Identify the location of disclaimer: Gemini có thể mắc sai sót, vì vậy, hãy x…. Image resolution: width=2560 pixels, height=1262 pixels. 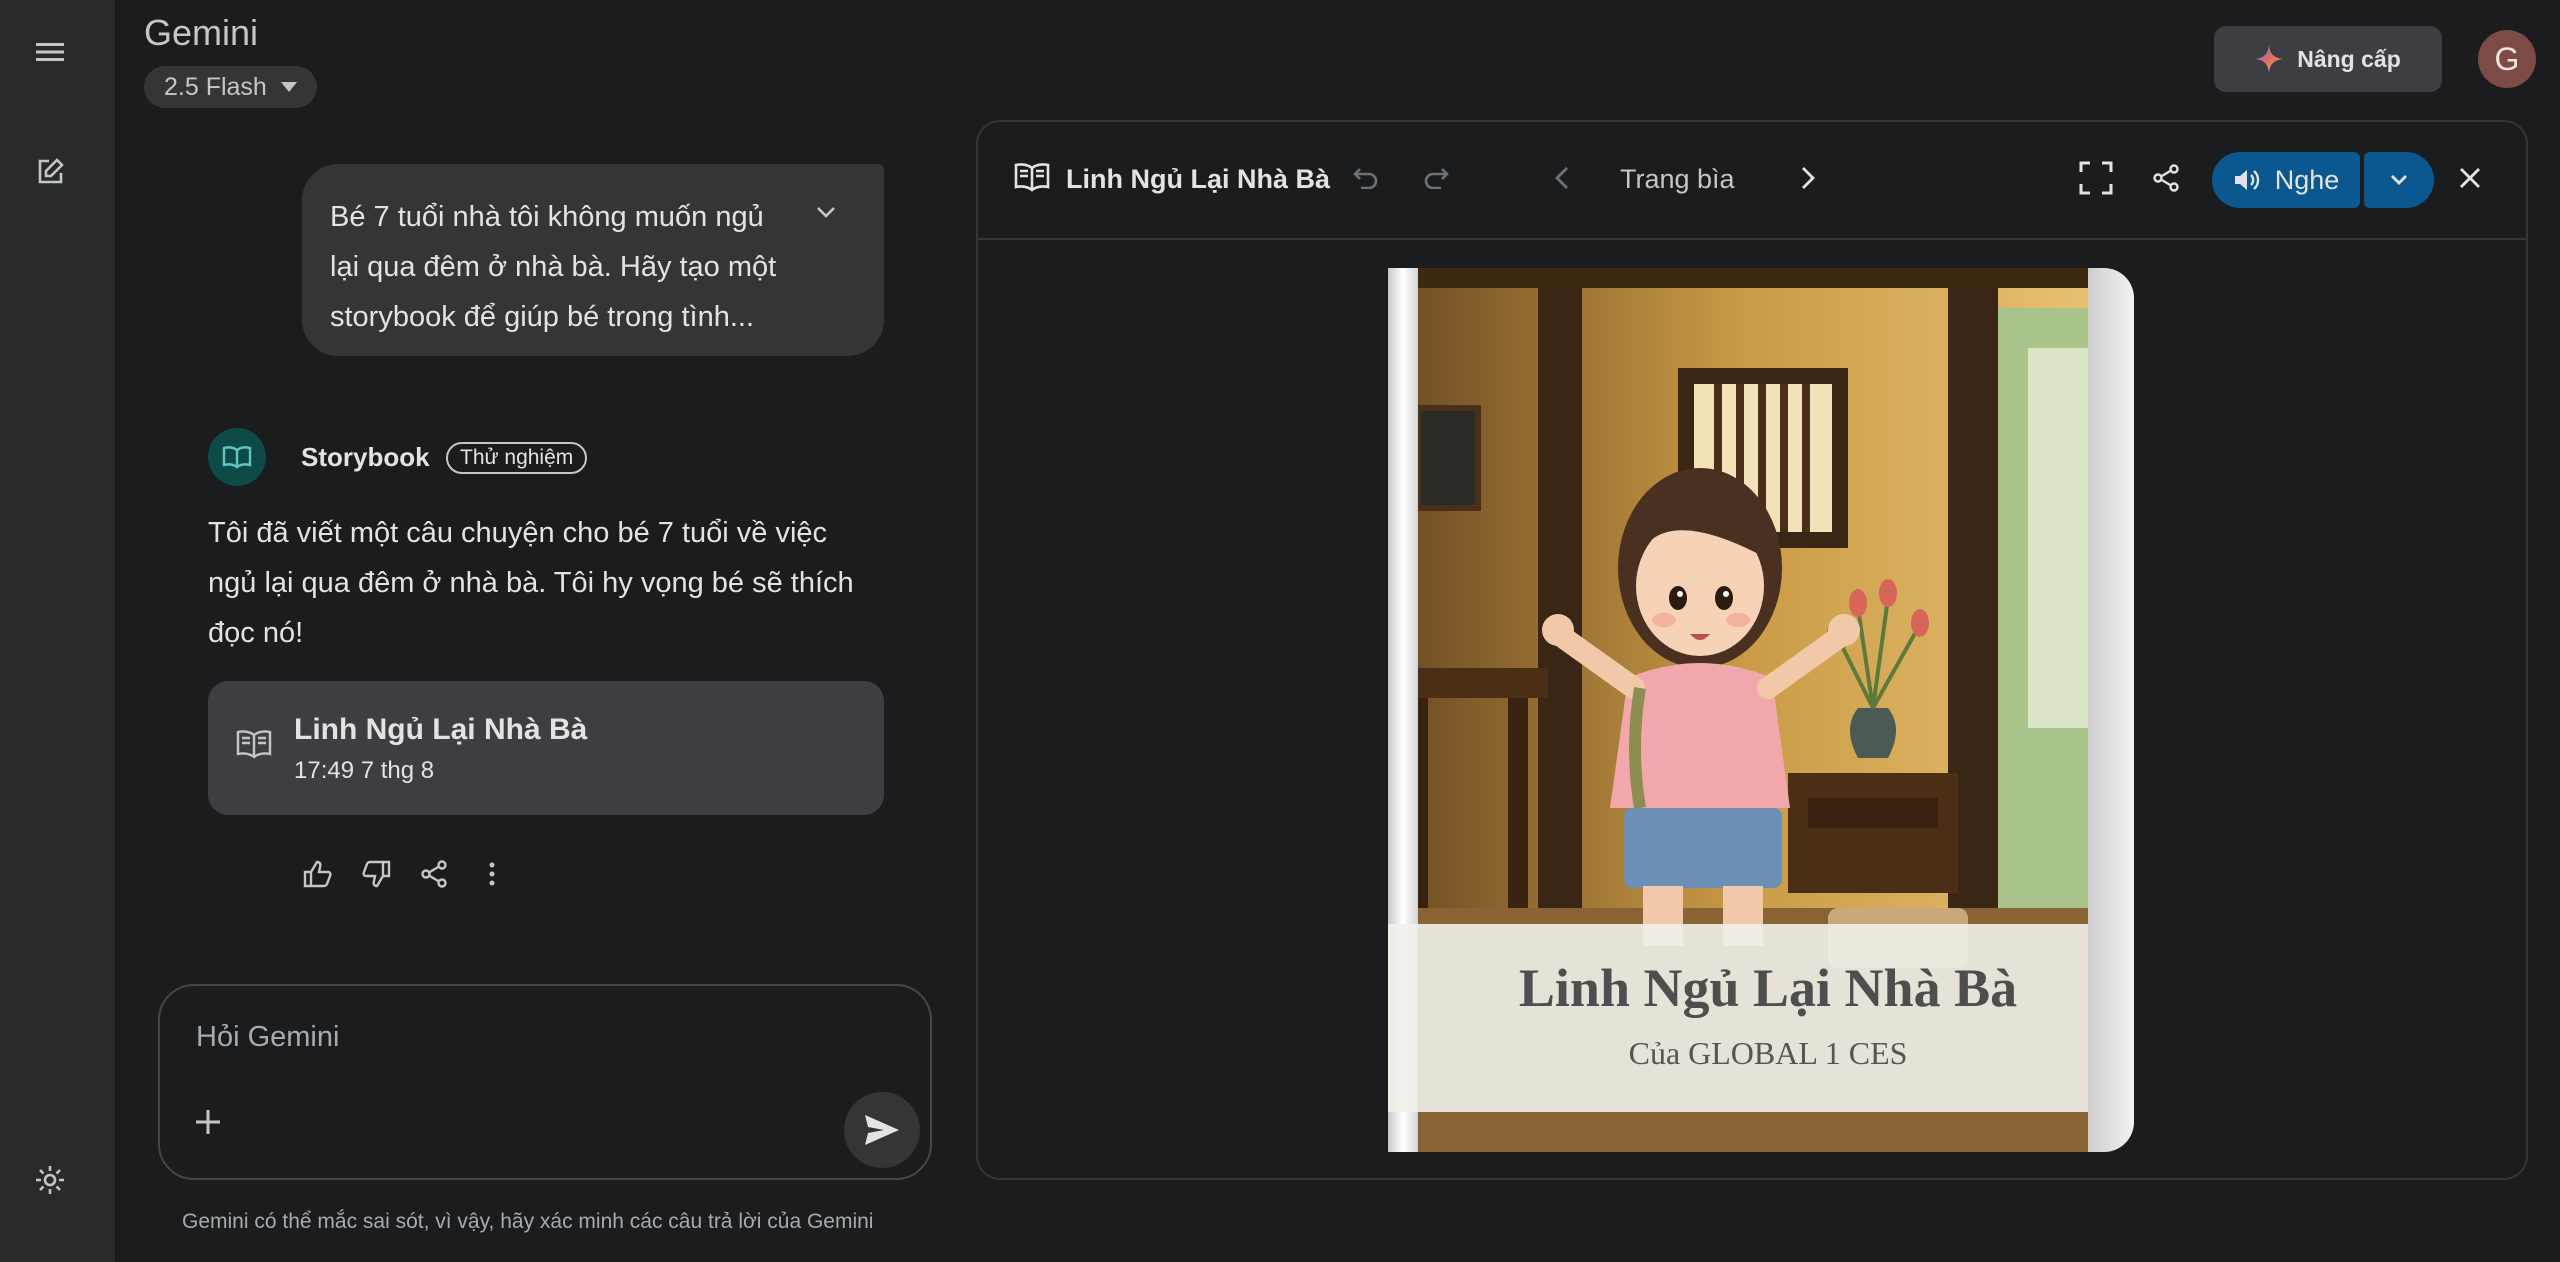
(528, 1221).